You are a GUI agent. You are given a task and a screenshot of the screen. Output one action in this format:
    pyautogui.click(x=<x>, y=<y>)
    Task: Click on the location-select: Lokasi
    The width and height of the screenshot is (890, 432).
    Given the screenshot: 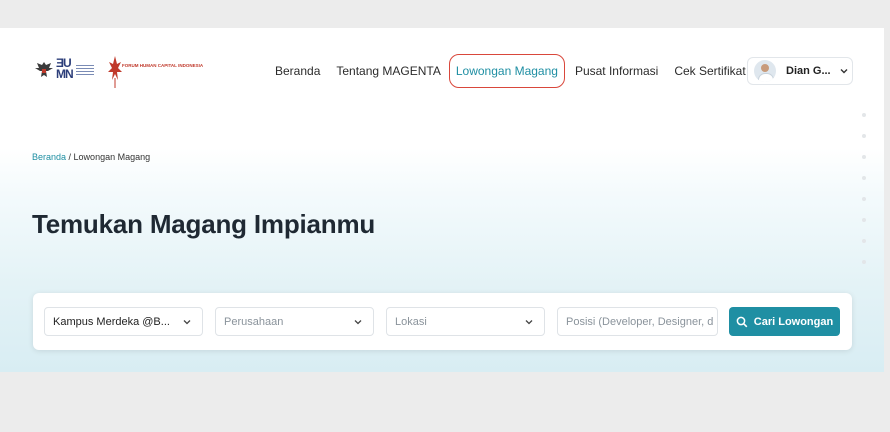 What is the action you would take?
    pyautogui.click(x=465, y=321)
    